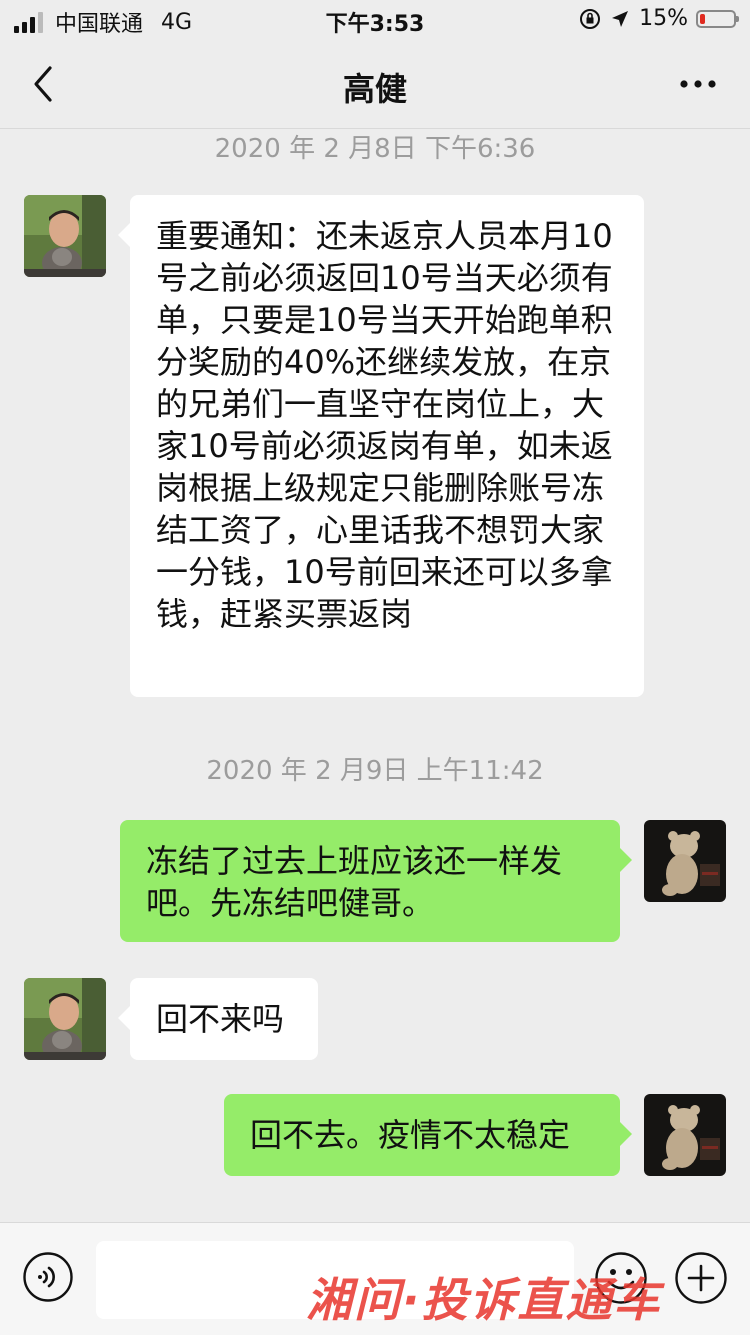 Image resolution: width=750 pixels, height=1335 pixels. What do you see at coordinates (48, 1277) in the screenshot?
I see `voice-icon` at bounding box center [48, 1277].